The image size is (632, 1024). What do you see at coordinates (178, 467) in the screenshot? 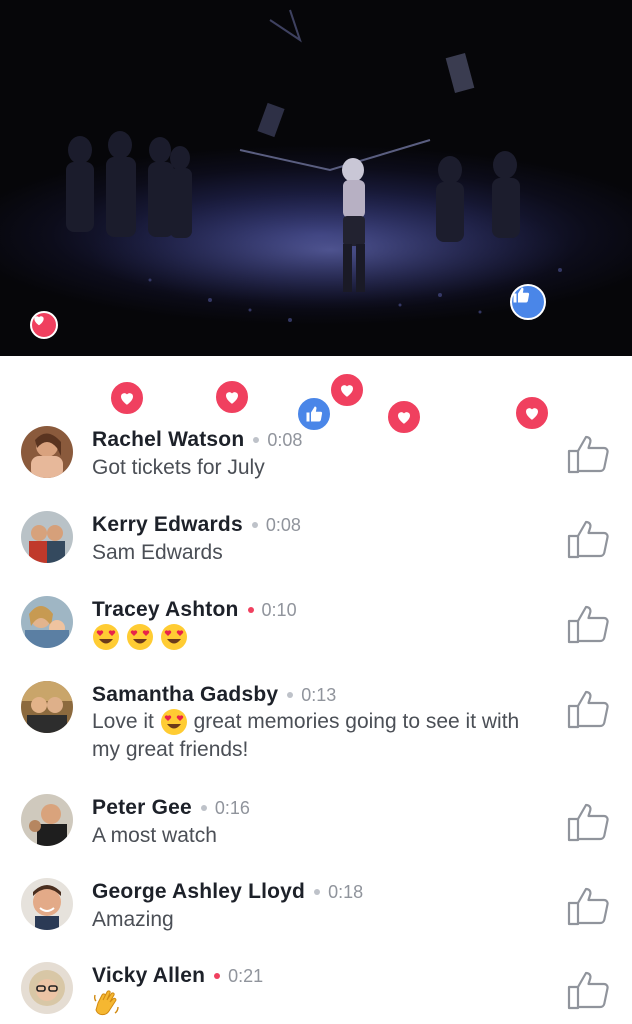
I see `comment-text: Got tickets for July` at bounding box center [178, 467].